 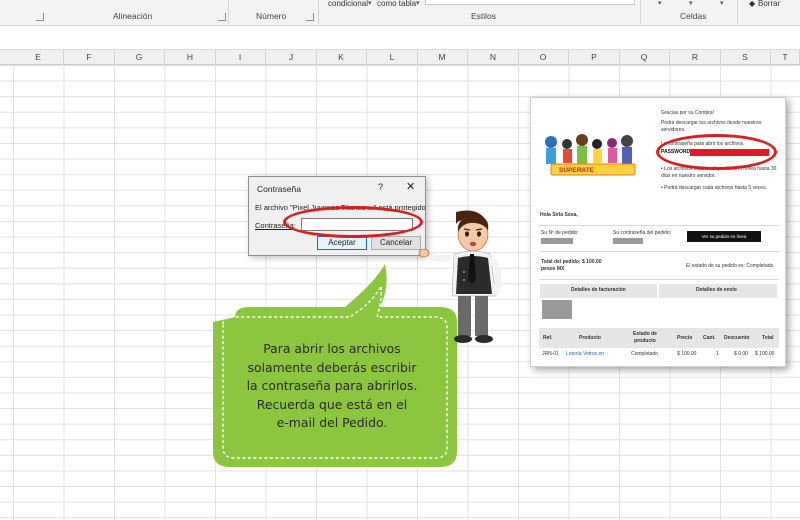 I want to click on ribbon-launcher-icon, so click(x=40, y=17).